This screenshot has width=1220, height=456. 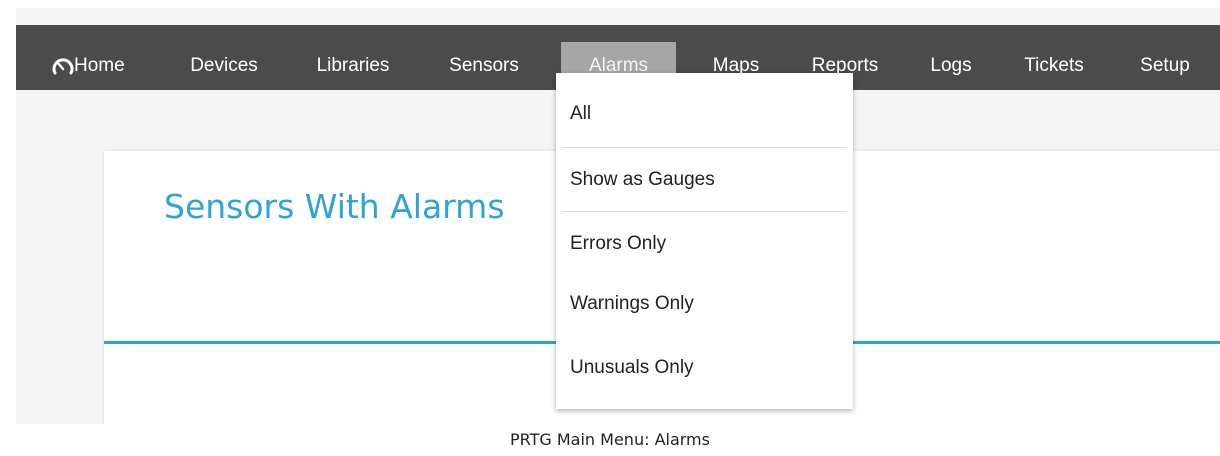 What do you see at coordinates (353, 66) in the screenshot?
I see `nav-libraries: Libraries` at bounding box center [353, 66].